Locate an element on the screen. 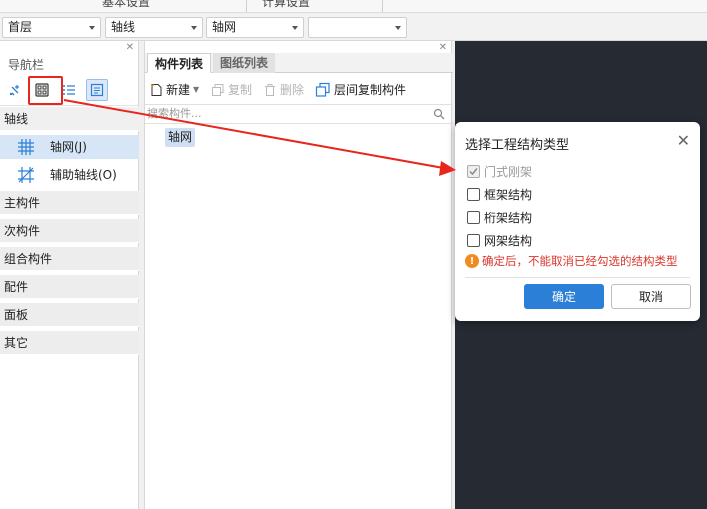 Image resolution: width=707 pixels, height=509 pixels. nav-item-label: 轴网(J) is located at coordinates (68, 147).